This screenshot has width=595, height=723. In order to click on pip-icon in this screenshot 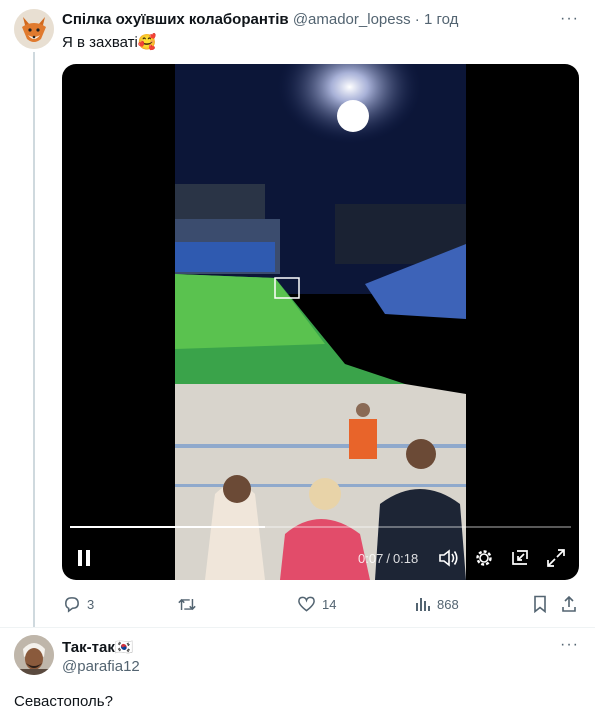, I will do `click(520, 557)`.